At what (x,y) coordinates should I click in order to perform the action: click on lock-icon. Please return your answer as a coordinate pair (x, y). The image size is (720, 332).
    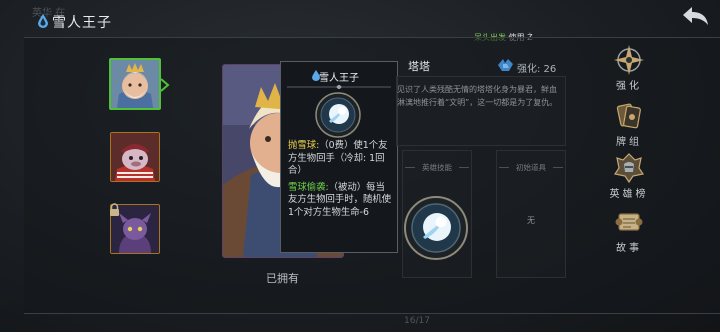
    Looking at the image, I should click on (114, 209).